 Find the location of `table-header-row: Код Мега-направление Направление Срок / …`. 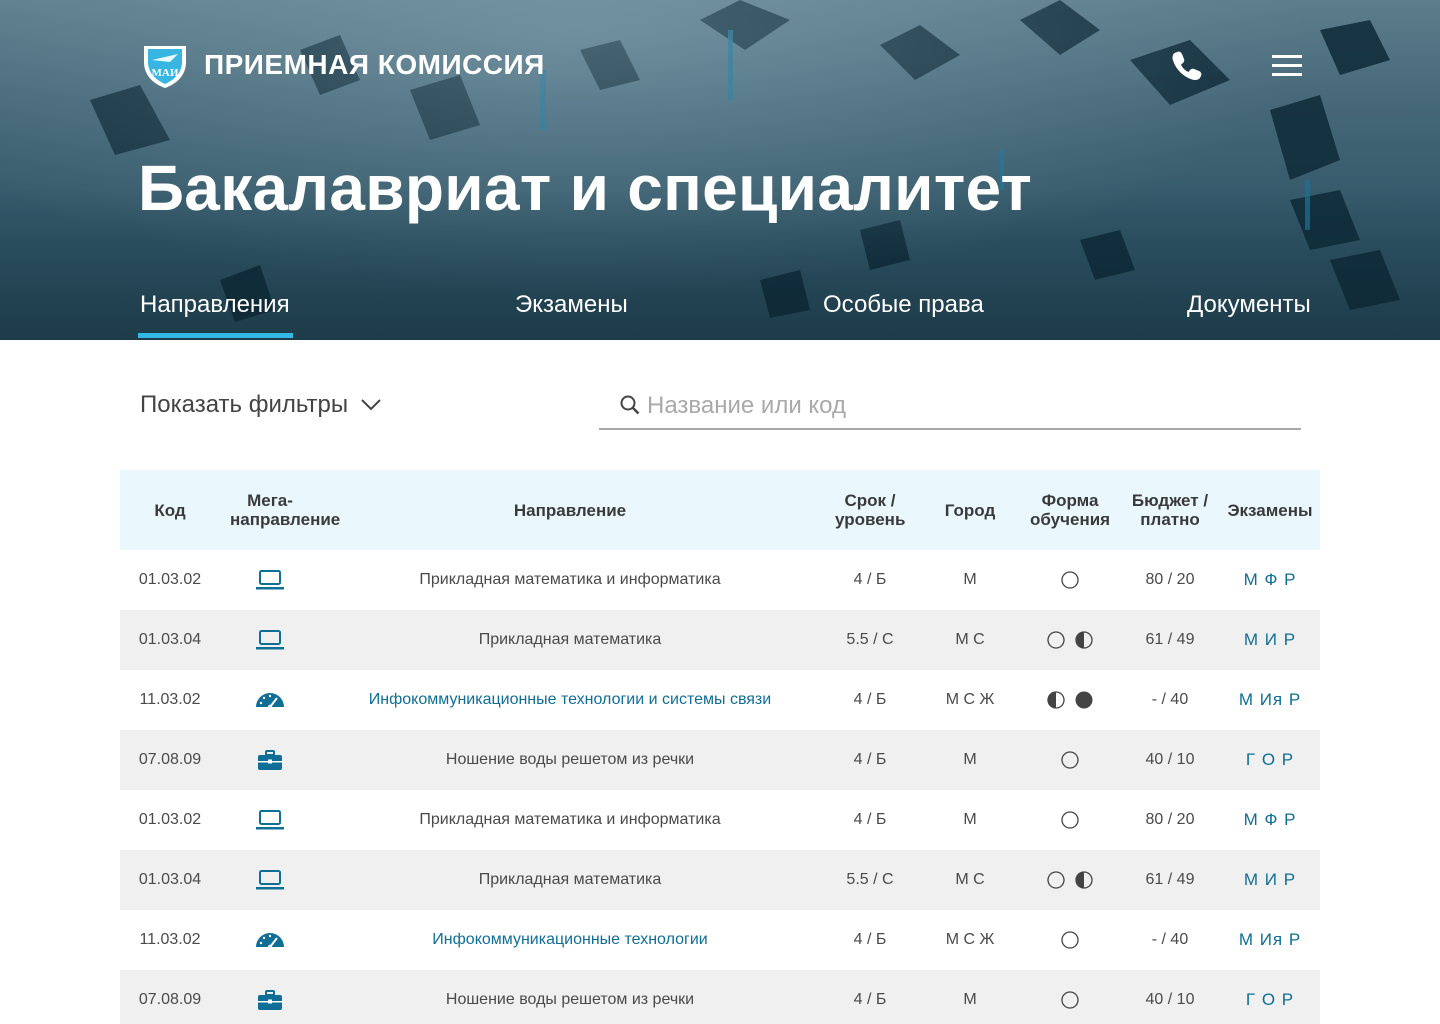

table-header-row: Код Мега-направление Направление Срок / … is located at coordinates (720, 510).